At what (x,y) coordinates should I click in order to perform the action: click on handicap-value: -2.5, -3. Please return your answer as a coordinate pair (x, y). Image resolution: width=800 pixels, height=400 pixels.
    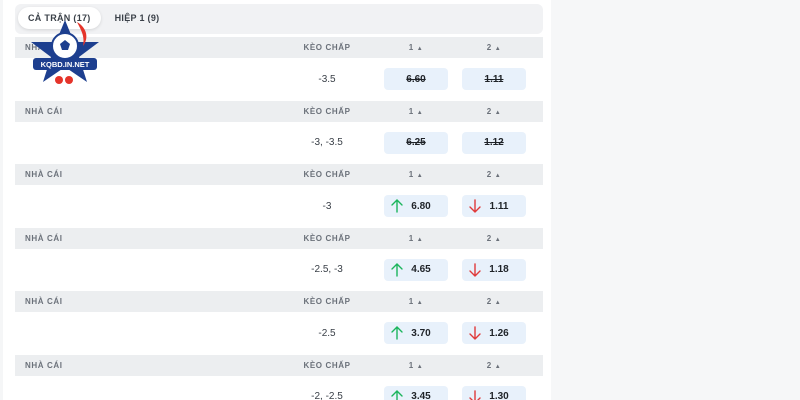
    Looking at the image, I should click on (327, 269).